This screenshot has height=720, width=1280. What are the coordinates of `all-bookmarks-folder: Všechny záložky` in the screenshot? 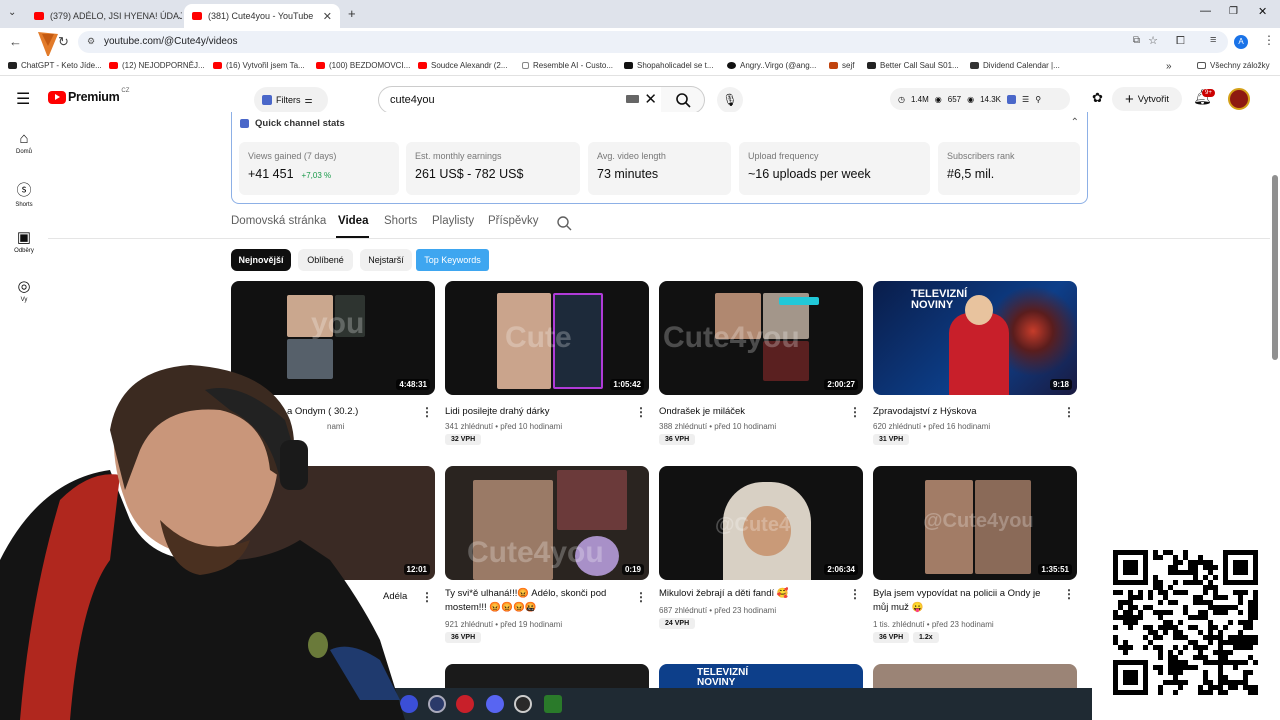 It's located at (1233, 65).